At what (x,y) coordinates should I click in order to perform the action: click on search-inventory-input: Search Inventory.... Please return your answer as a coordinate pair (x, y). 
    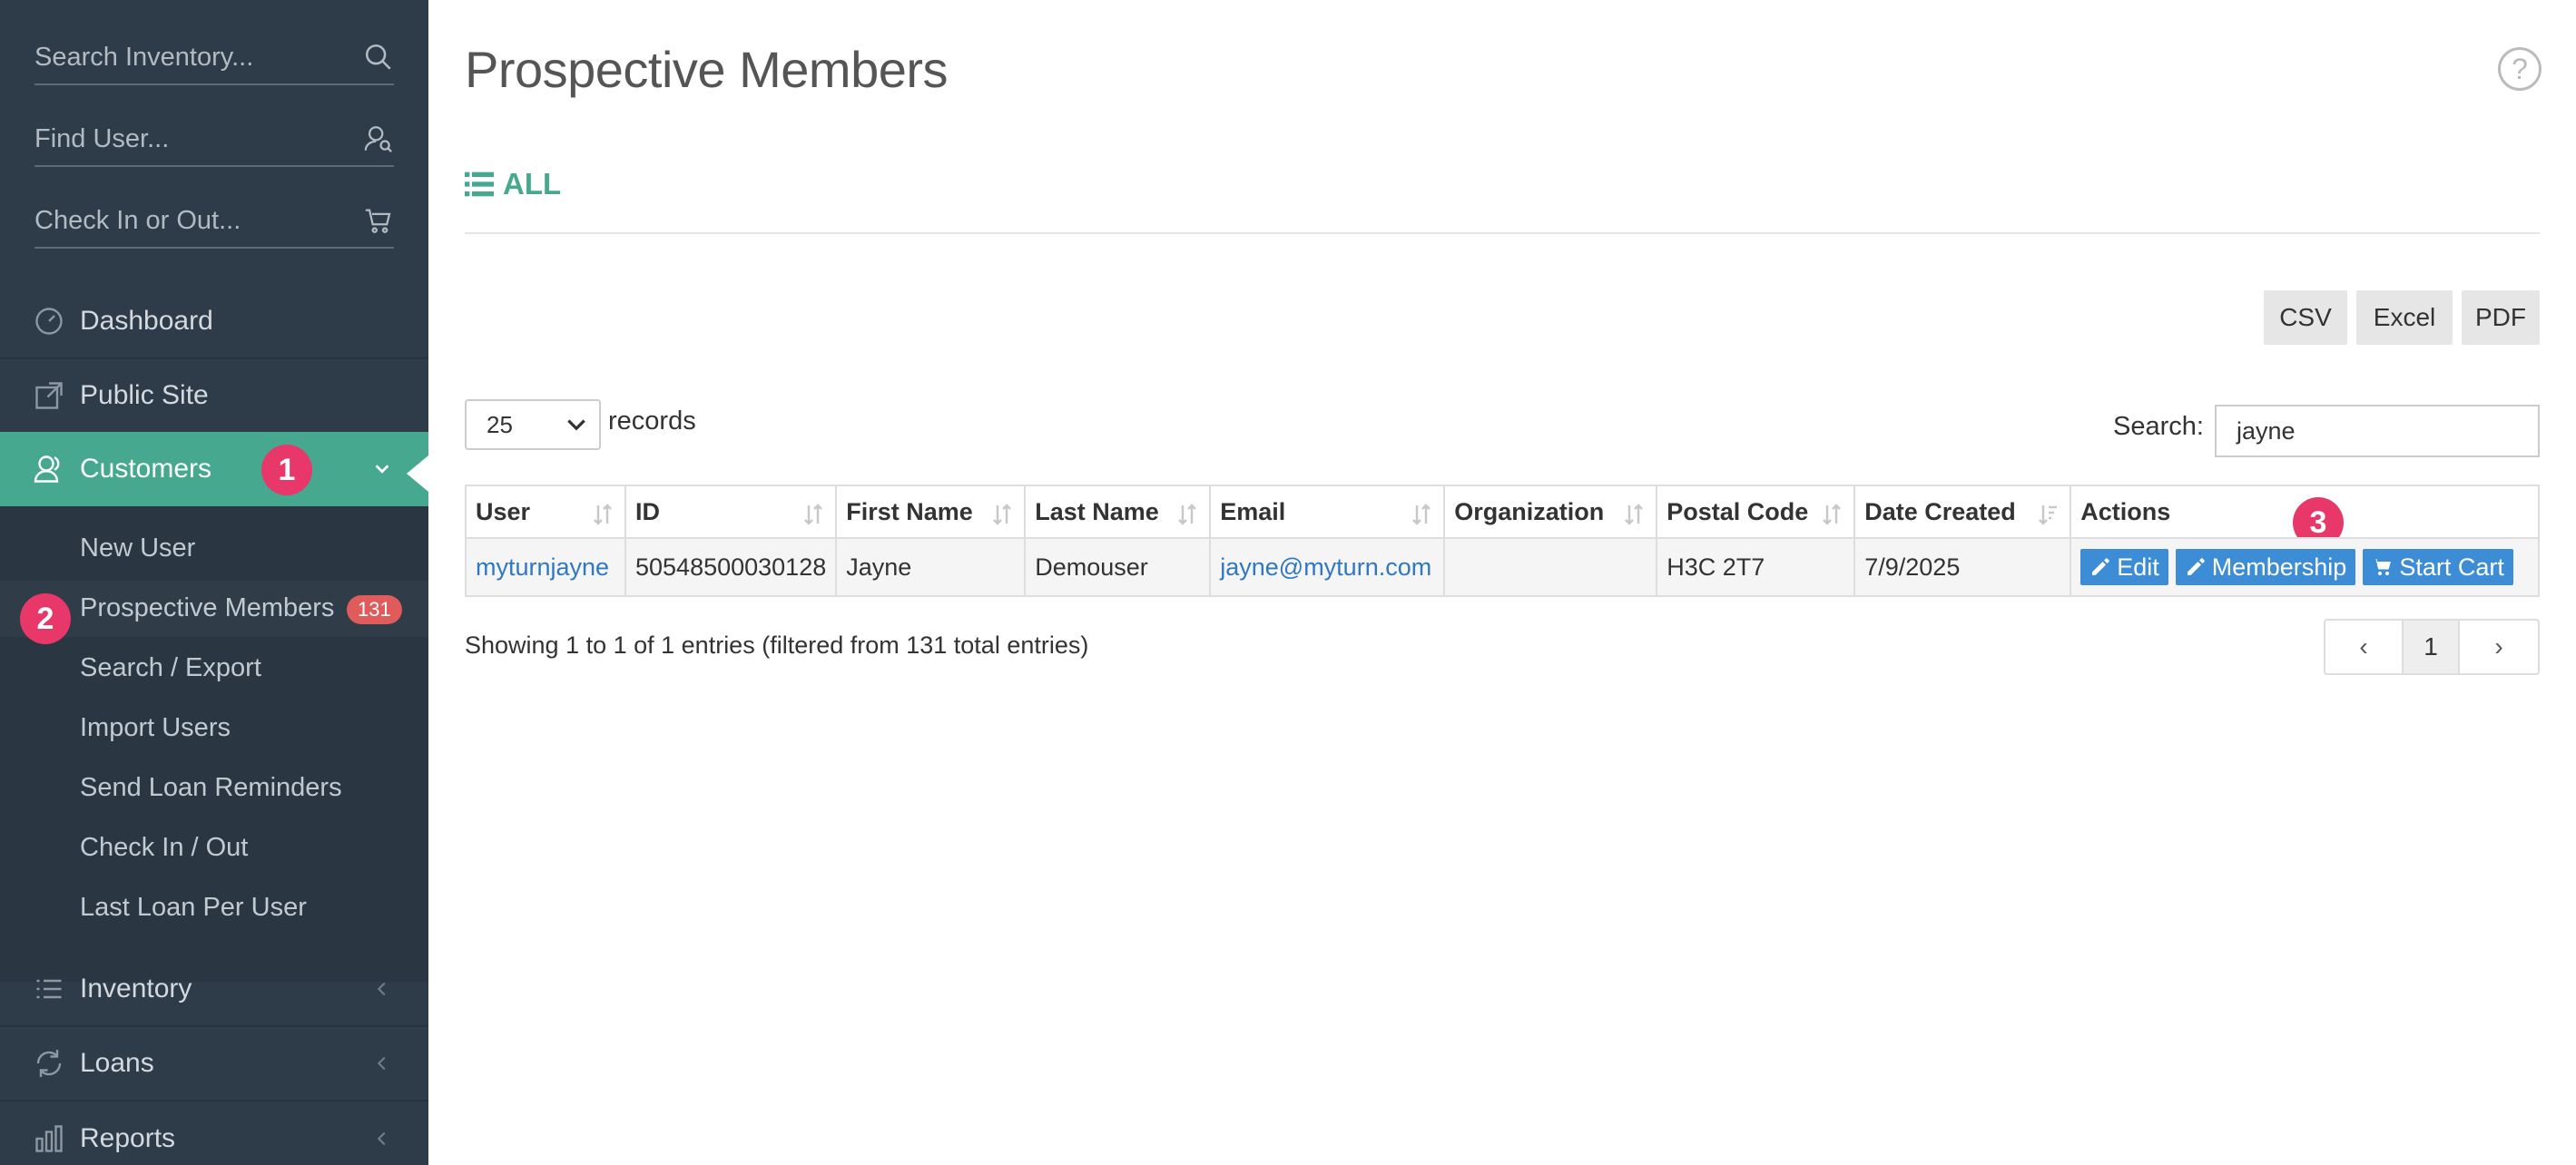
    Looking at the image, I should click on (214, 58).